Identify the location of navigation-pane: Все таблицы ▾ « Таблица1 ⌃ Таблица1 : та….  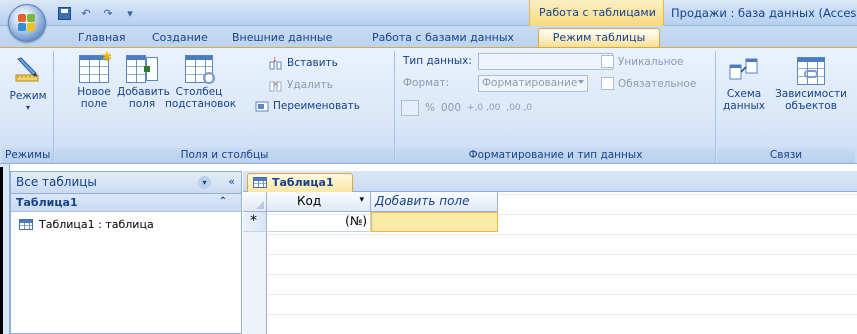
(126, 252).